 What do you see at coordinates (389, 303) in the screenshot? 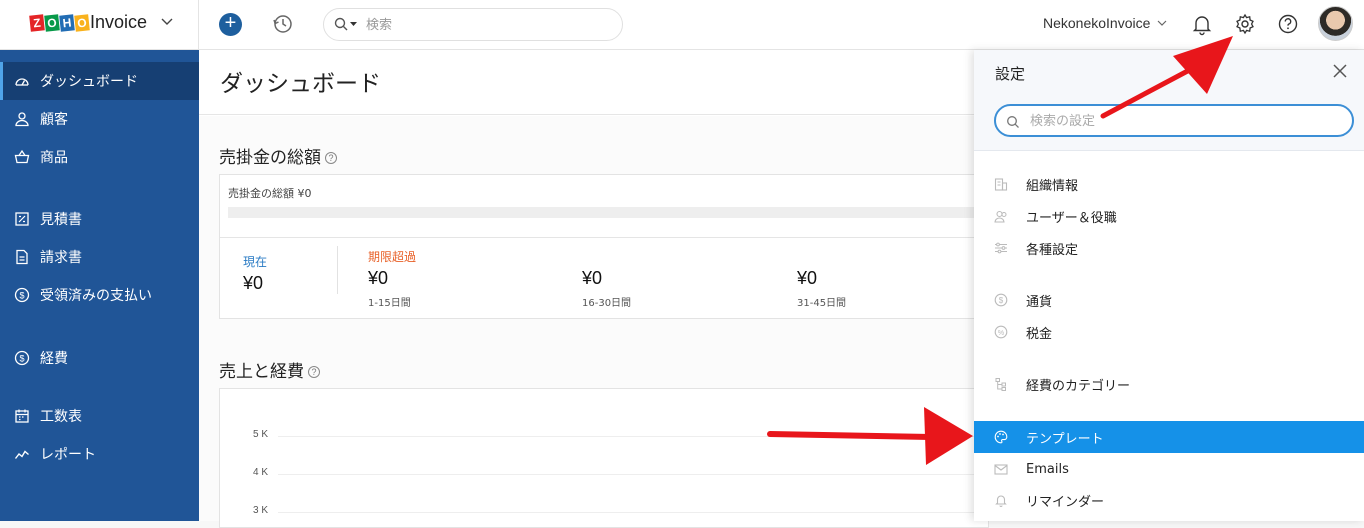
I see `overdue-1-15-label: 1-15日間` at bounding box center [389, 303].